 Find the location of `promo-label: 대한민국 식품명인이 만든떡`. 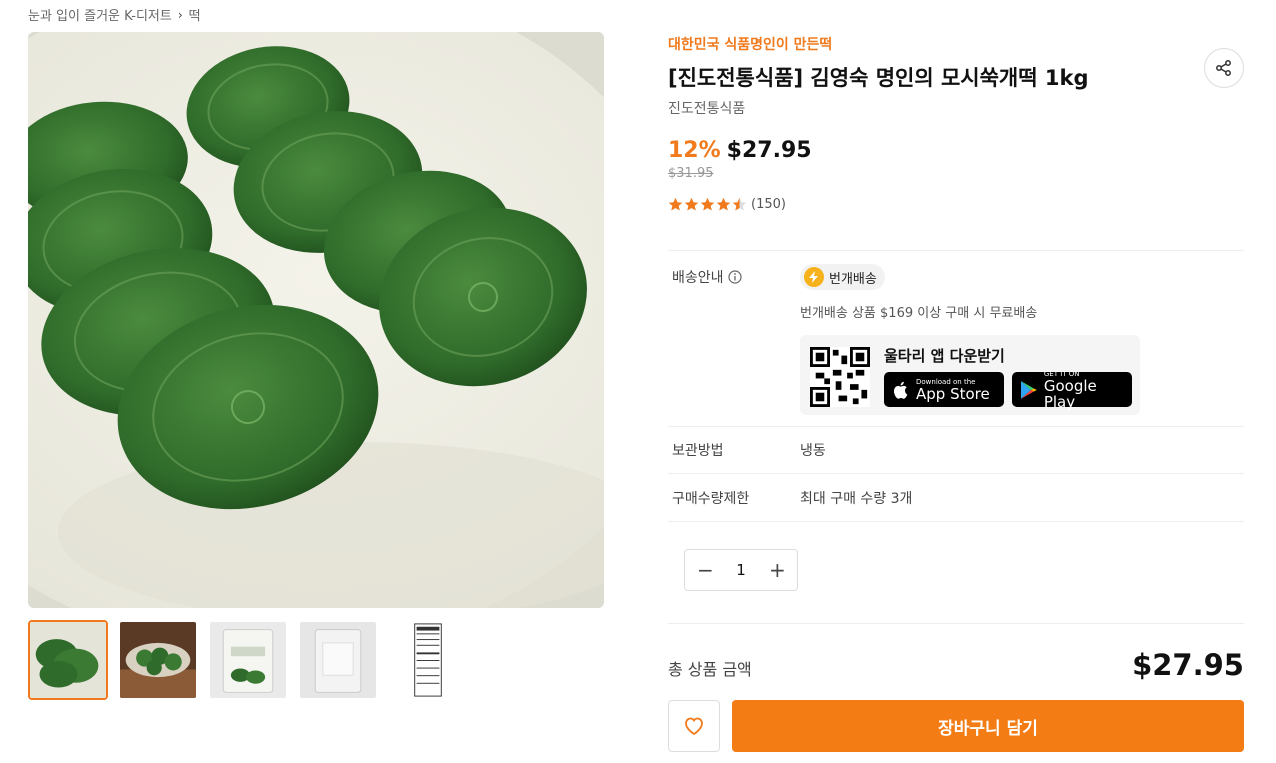

promo-label: 대한민국 식품명인이 만든떡 is located at coordinates (750, 45).